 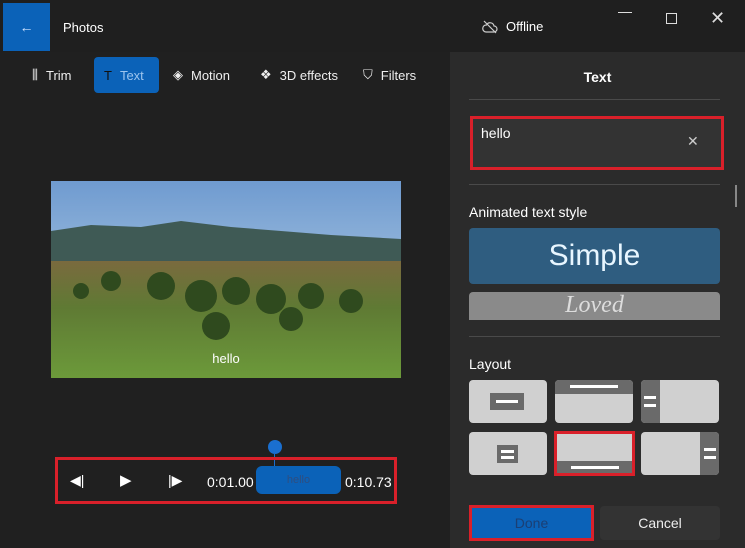 I want to click on tool-label: 3D effects, so click(x=308, y=75).